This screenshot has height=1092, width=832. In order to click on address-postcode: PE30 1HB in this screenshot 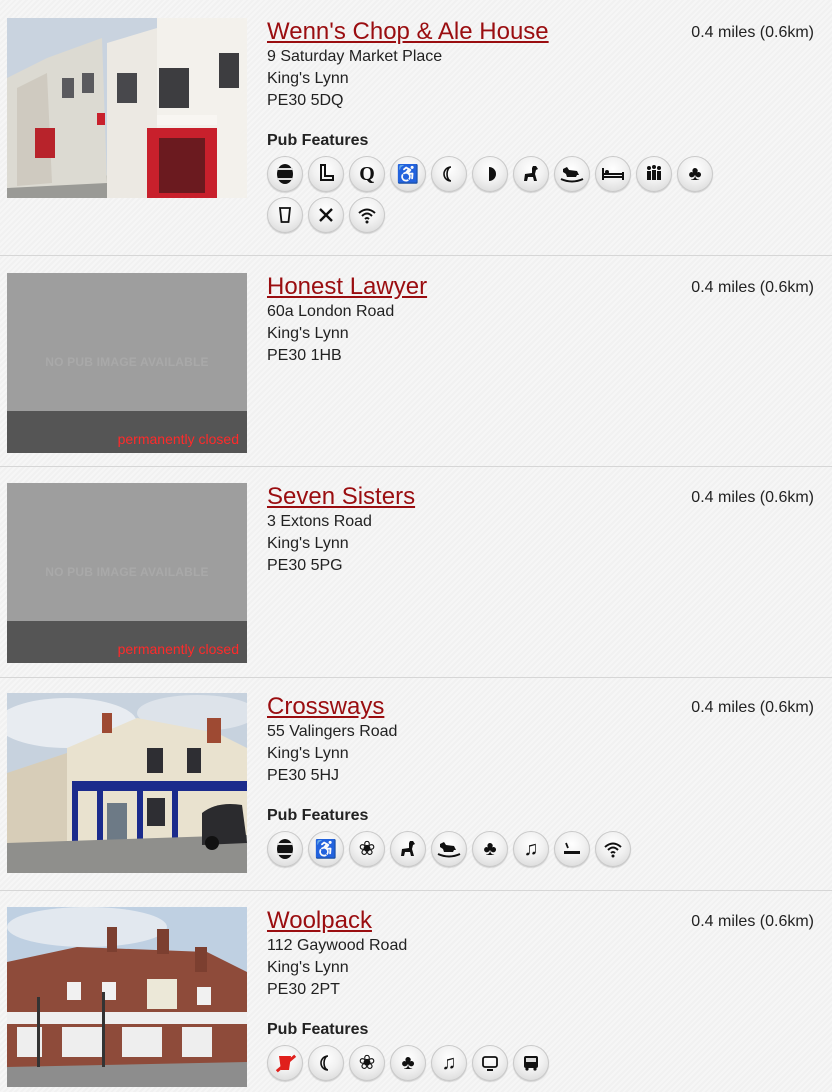, I will do `click(304, 355)`.